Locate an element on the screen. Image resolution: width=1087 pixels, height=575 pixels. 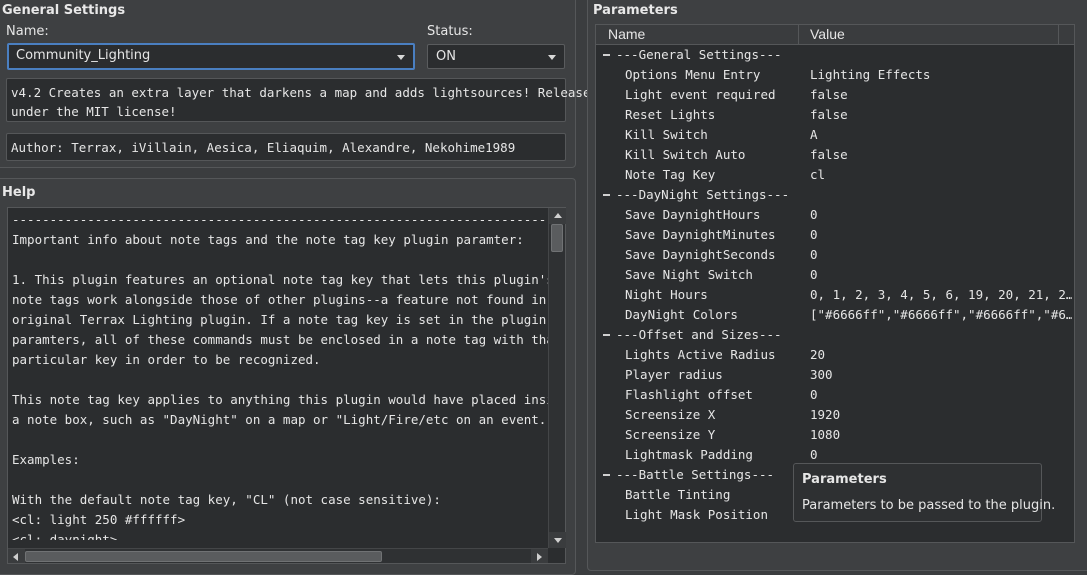
help-title: Help is located at coordinates (19, 192).